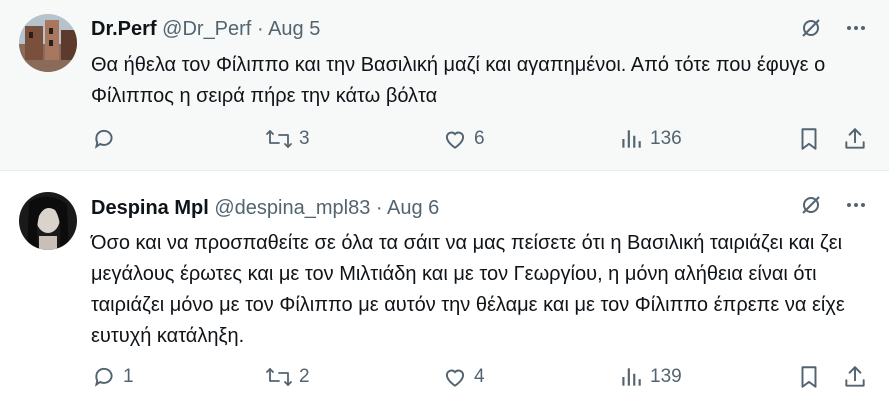 The image size is (889, 402). Describe the element at coordinates (150, 208) in the screenshot. I see `author-name: Despina Mpl` at that location.